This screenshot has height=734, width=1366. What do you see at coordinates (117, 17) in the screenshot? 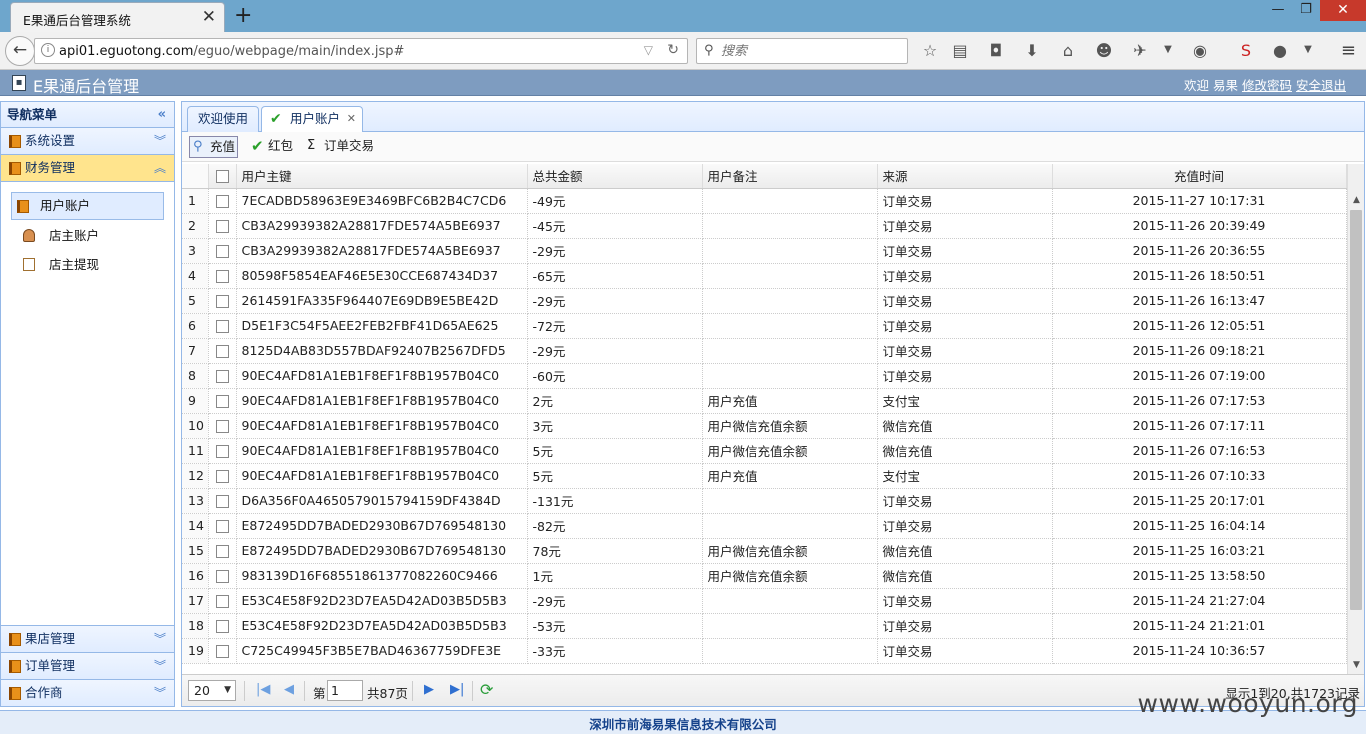
I see `browser-tab: E果通后台管理系统 ✕` at bounding box center [117, 17].